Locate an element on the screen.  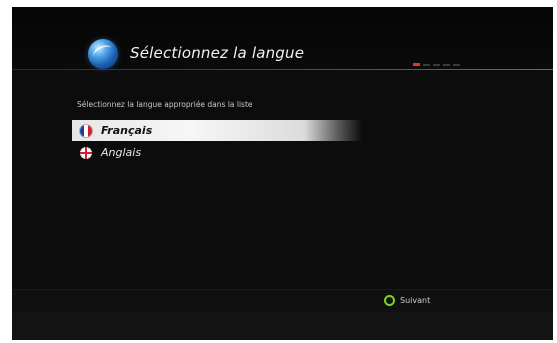
french-flag-icon is located at coordinates (86, 130).